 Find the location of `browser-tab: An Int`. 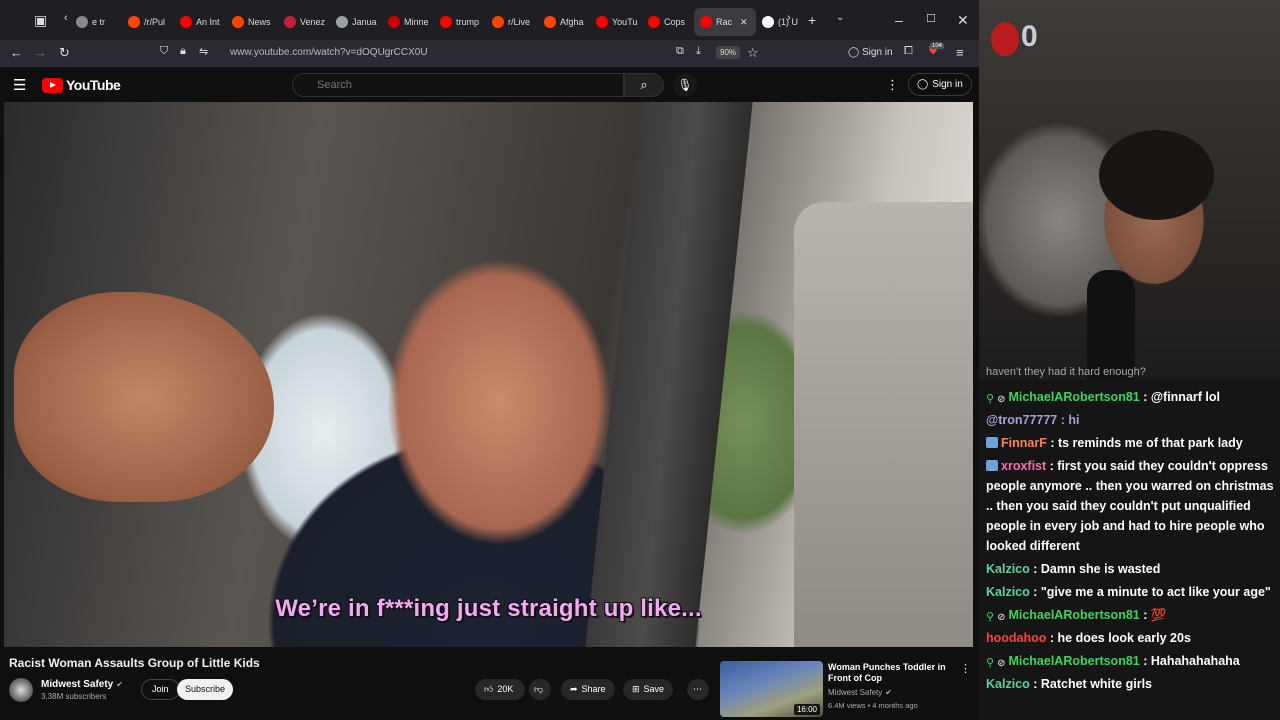

browser-tab: An Int is located at coordinates (200, 22).